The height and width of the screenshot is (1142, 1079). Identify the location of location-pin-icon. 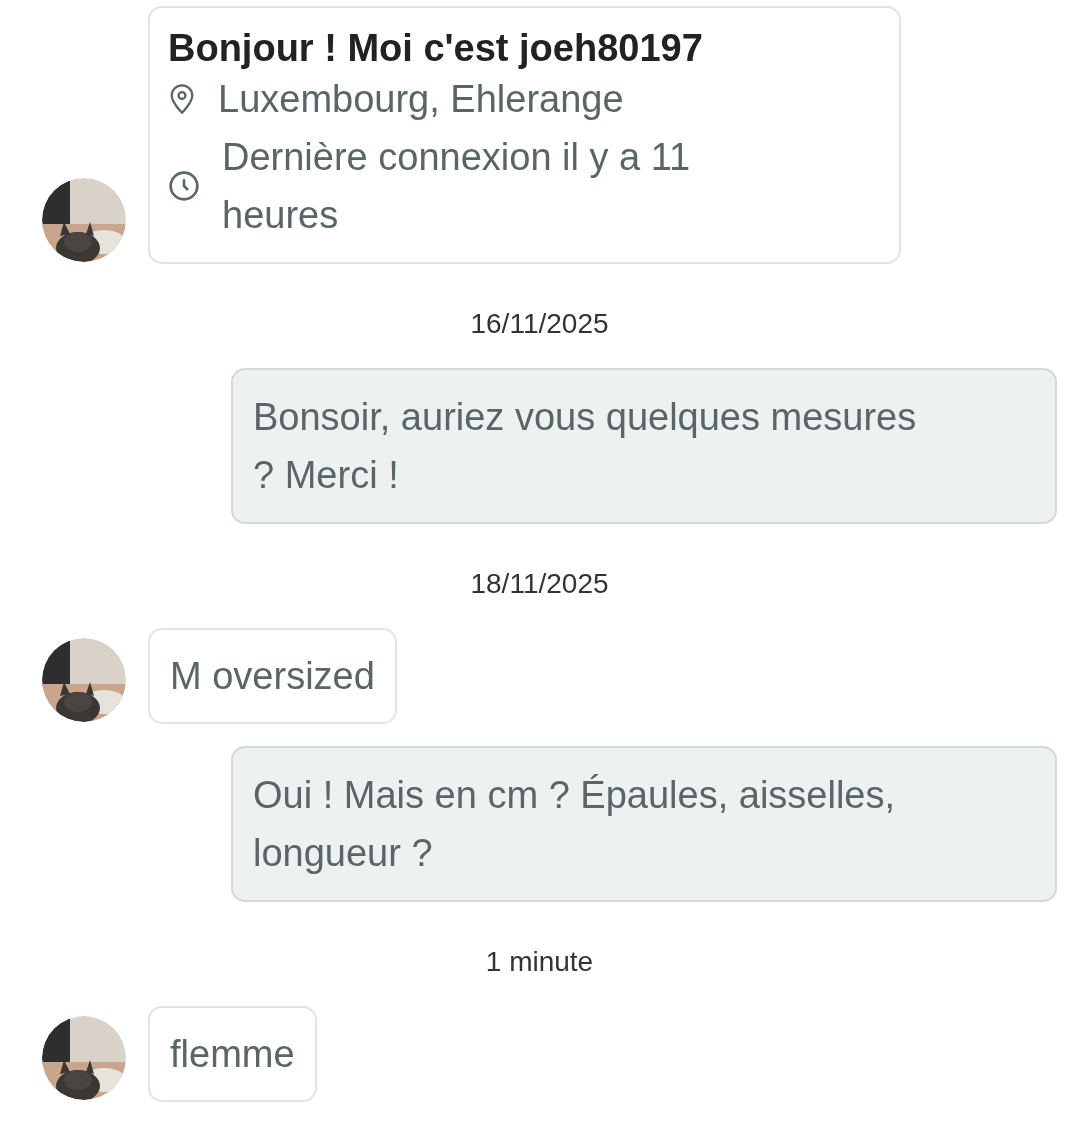
(182, 99).